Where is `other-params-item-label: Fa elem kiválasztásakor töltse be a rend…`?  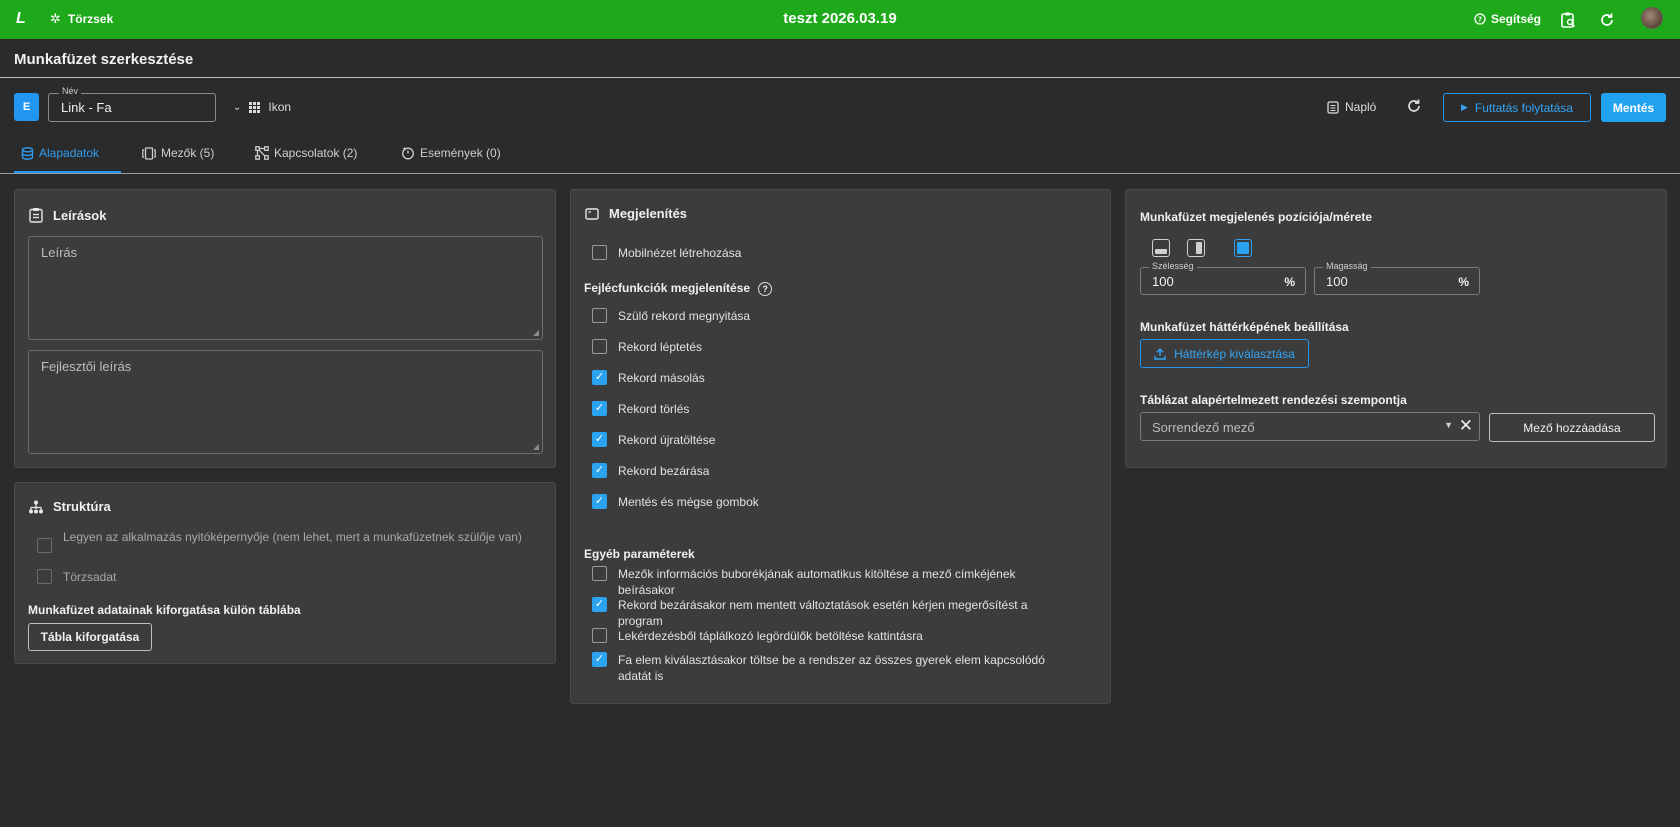 other-params-item-label: Fa elem kiválasztásakor töltse be a rend… is located at coordinates (831, 668).